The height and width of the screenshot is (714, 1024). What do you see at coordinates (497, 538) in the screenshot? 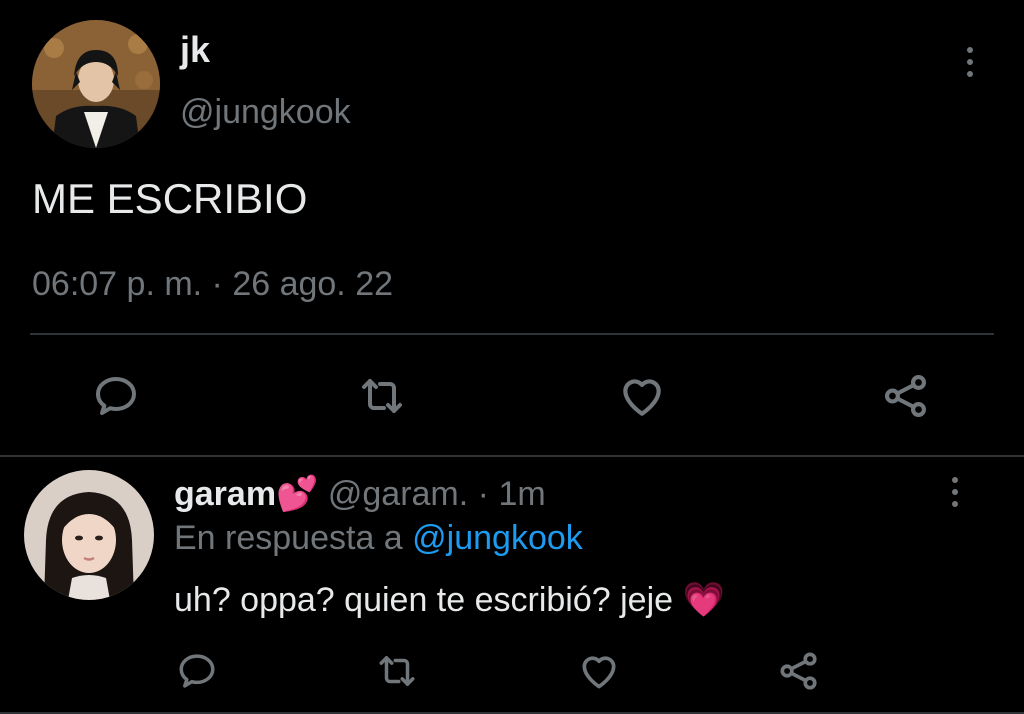
I see `in-reply-handle-link: @jungkook` at bounding box center [497, 538].